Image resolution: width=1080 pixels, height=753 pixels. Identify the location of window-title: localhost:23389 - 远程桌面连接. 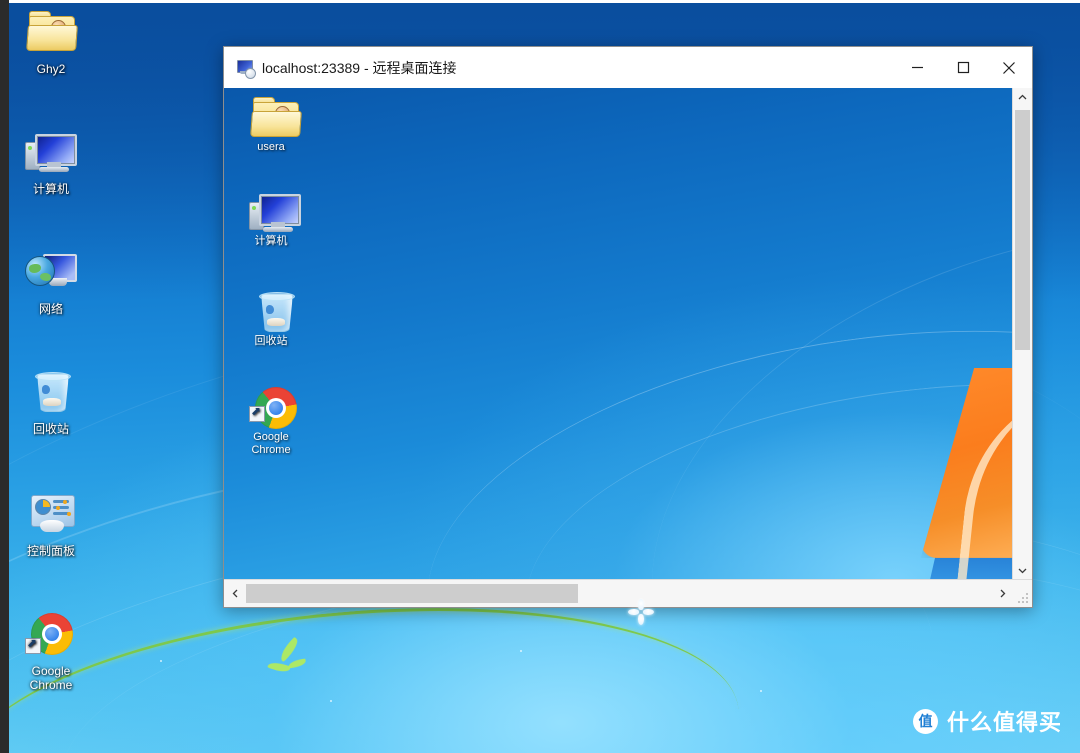
(359, 67).